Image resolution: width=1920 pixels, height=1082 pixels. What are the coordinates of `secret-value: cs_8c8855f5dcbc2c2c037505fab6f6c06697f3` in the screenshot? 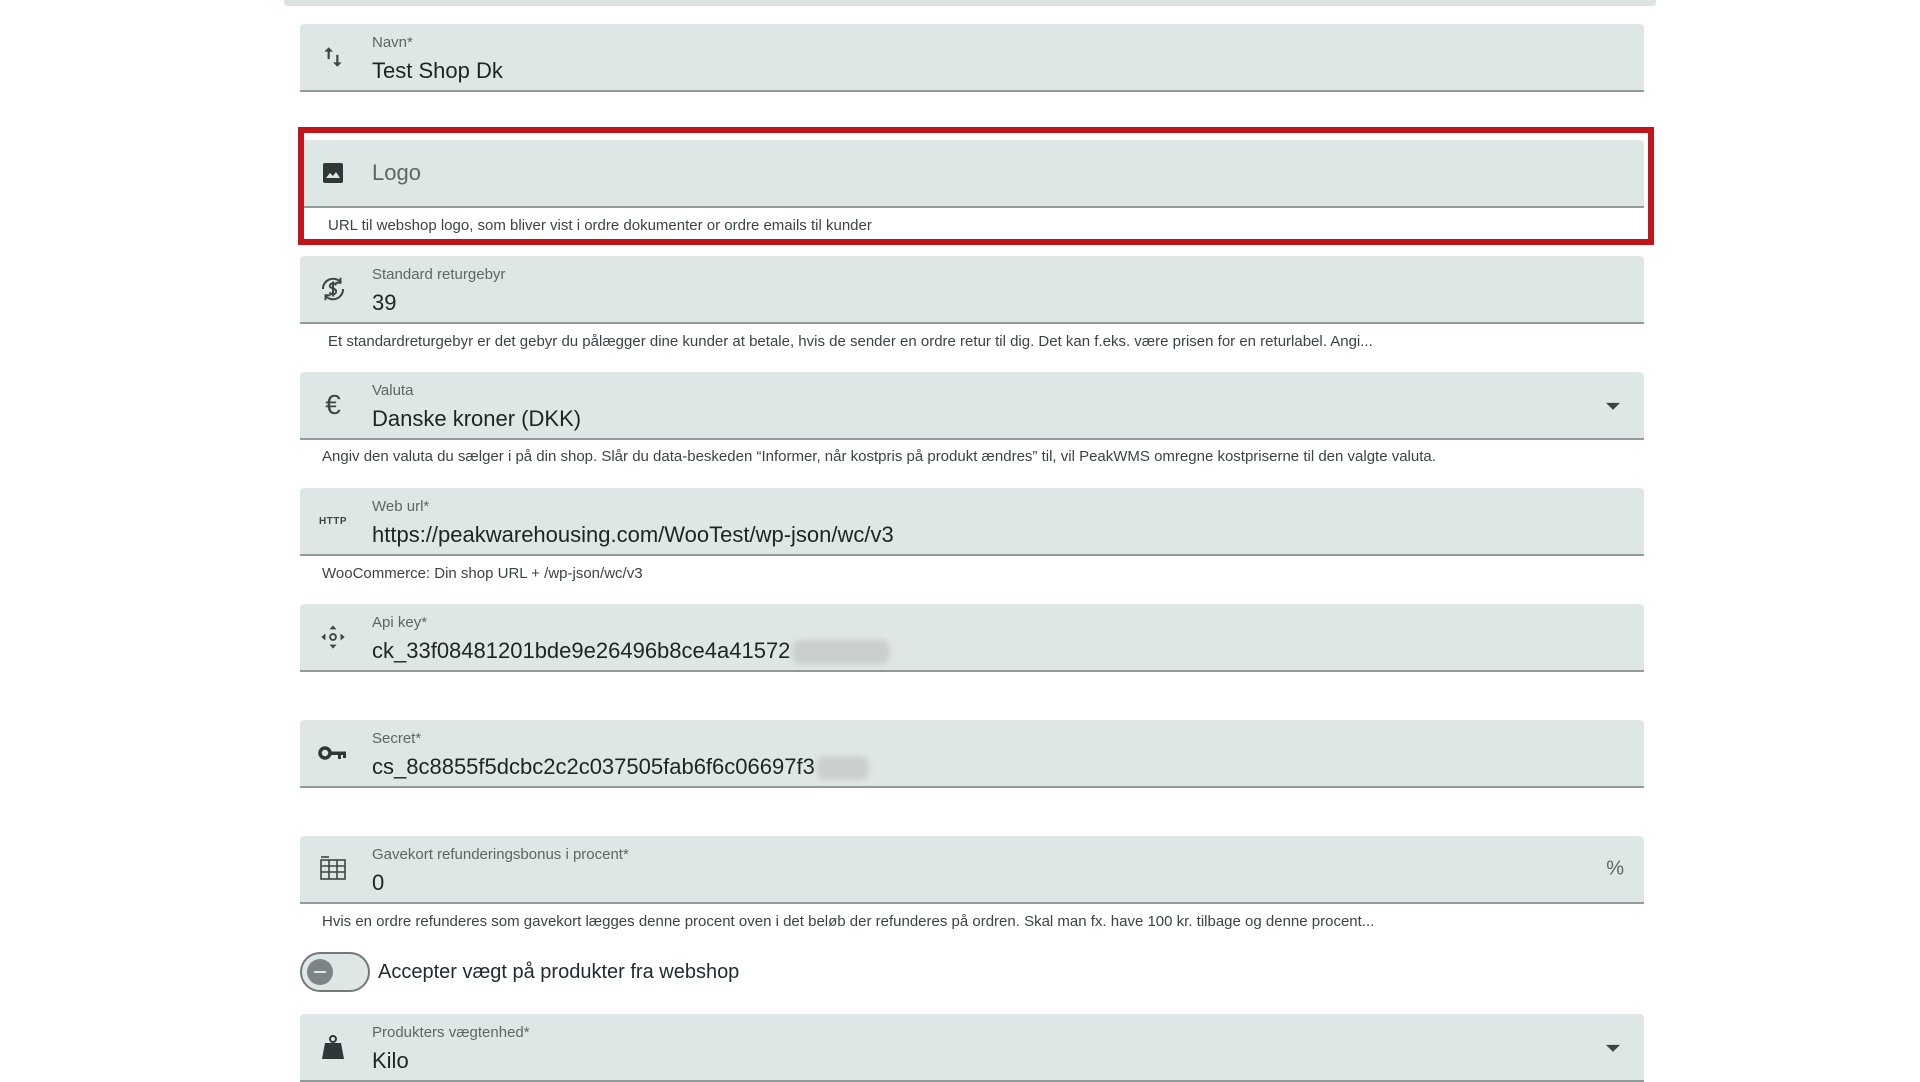 It's located at (620, 767).